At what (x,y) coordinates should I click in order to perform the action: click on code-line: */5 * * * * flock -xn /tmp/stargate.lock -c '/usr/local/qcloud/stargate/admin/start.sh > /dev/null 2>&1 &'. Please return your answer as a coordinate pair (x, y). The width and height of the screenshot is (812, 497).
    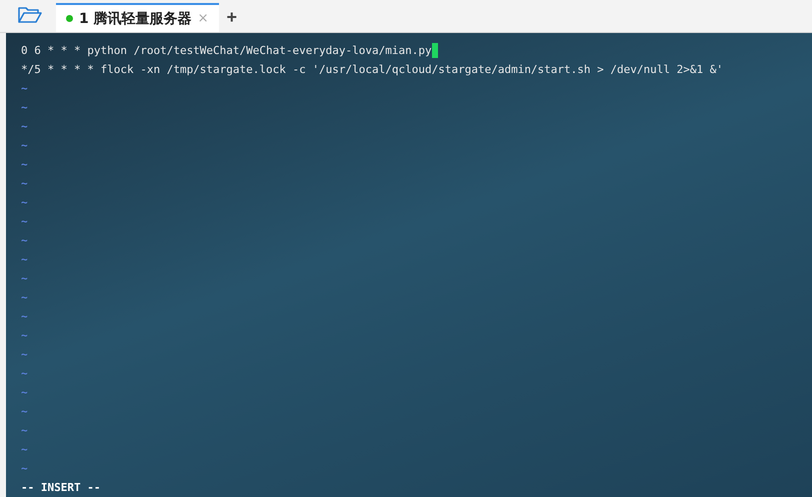
    Looking at the image, I should click on (372, 70).